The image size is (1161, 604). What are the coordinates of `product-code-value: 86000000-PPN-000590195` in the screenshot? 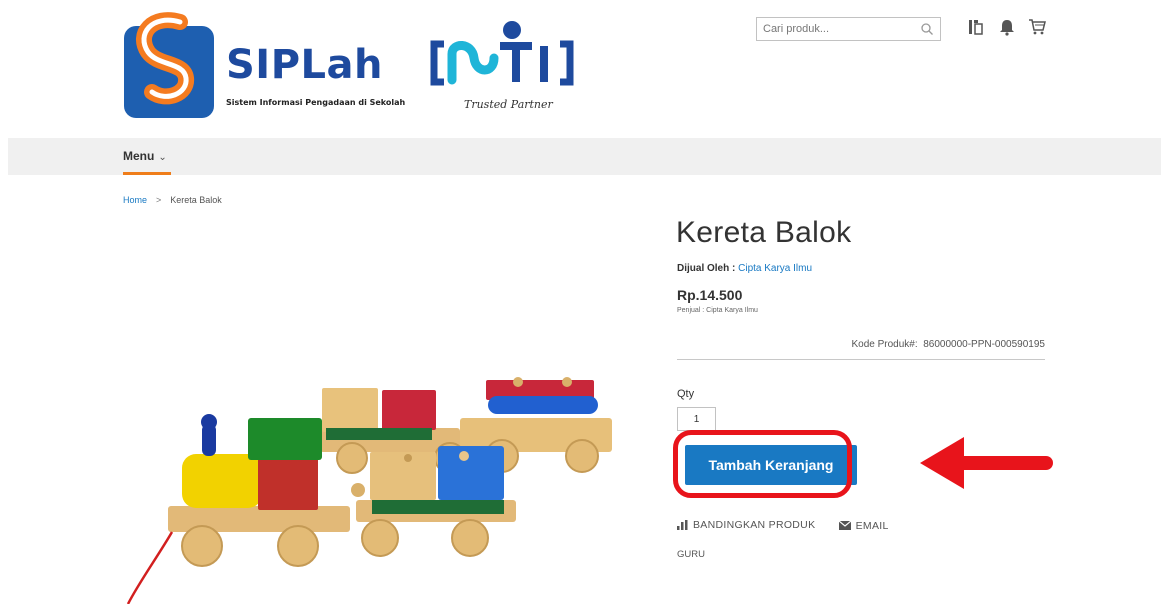 It's located at (984, 344).